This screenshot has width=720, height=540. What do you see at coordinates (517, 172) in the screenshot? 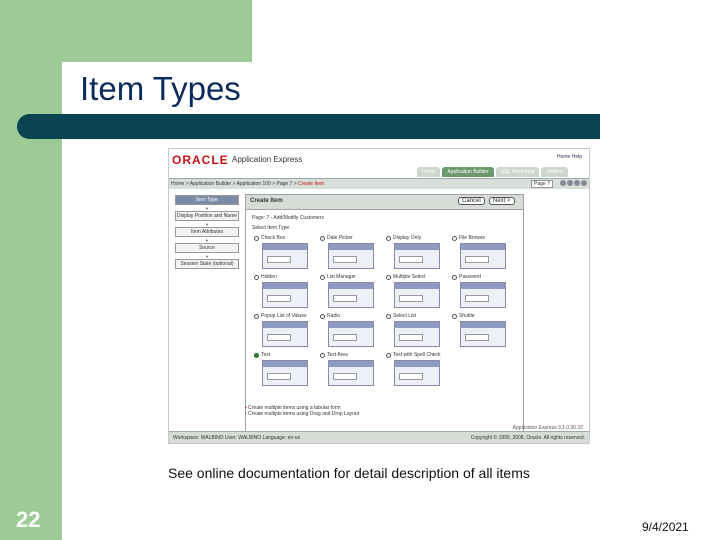
I see `tab-sql-workshop: SQL Workshop` at bounding box center [517, 172].